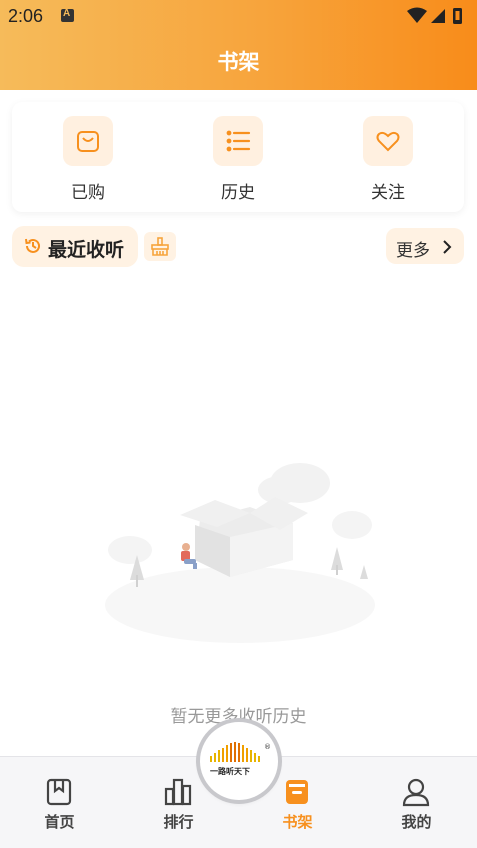  I want to click on history-label: 历史, so click(238, 193).